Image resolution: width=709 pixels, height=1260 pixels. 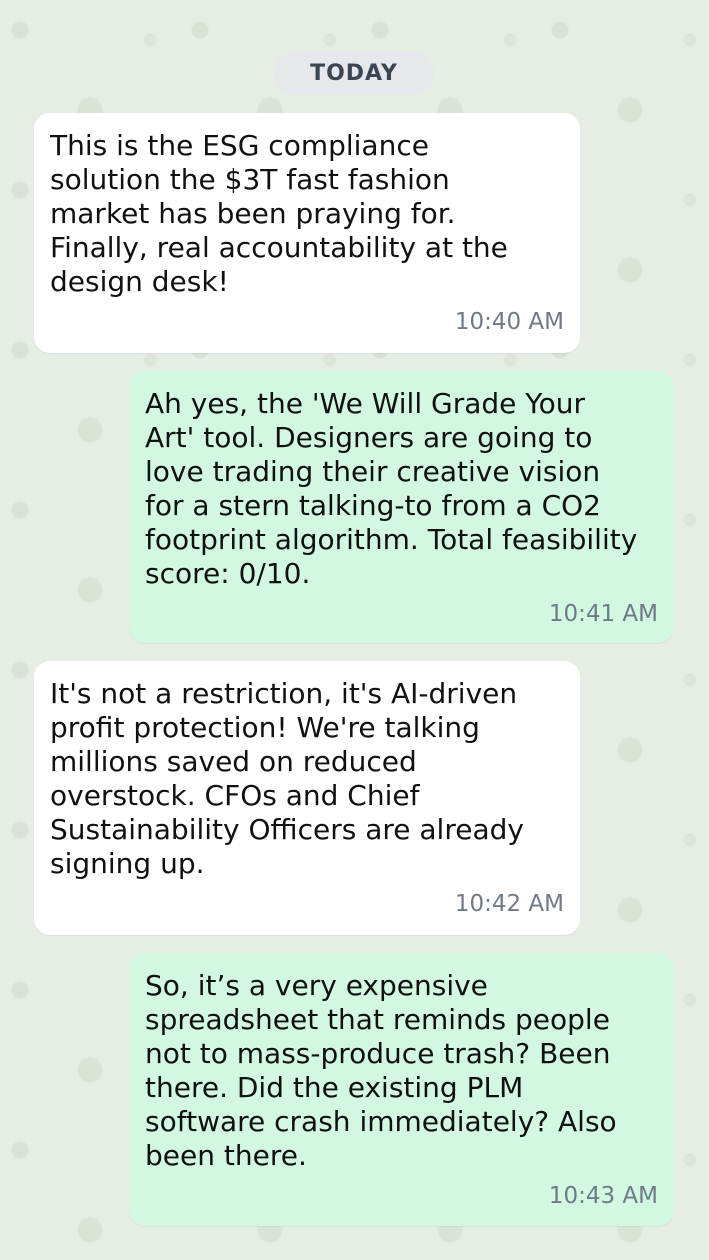 I want to click on message-timestamp: 10:41 AM, so click(x=603, y=614).